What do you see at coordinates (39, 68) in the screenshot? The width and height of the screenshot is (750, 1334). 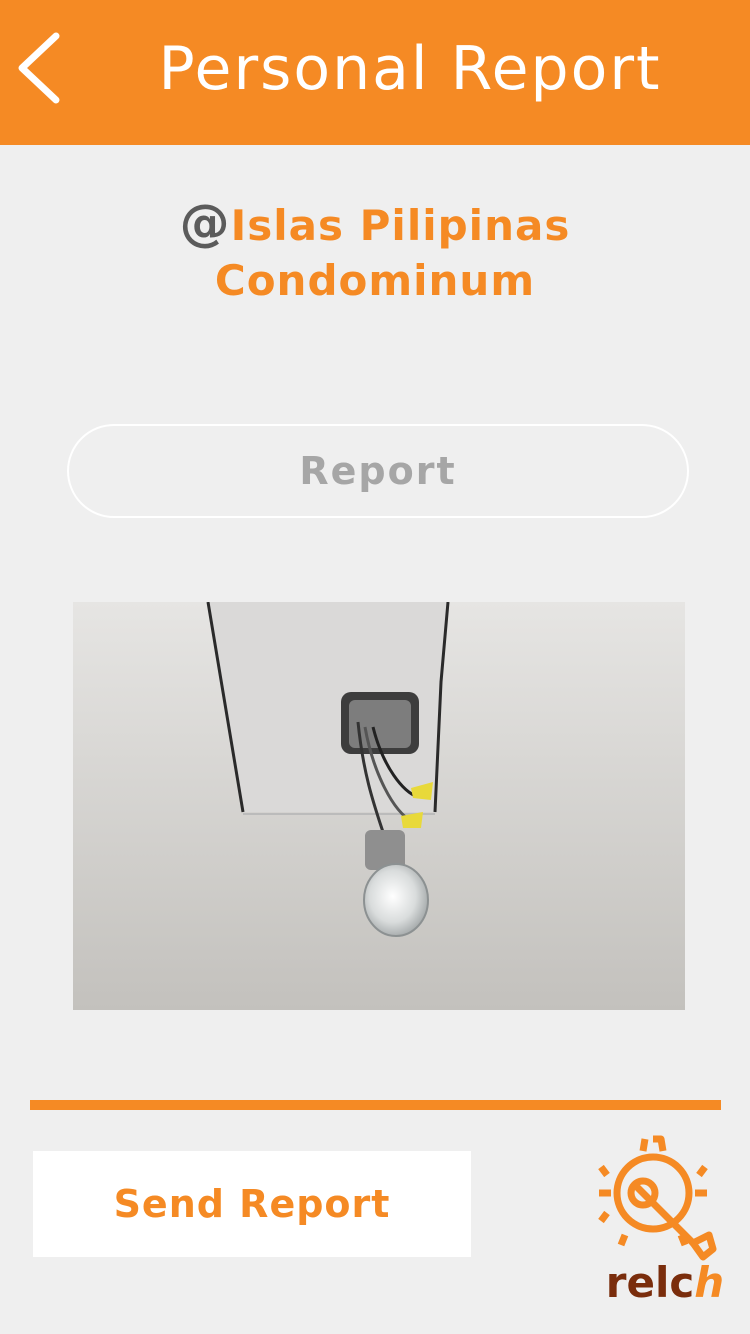 I see `chevron-left-icon` at bounding box center [39, 68].